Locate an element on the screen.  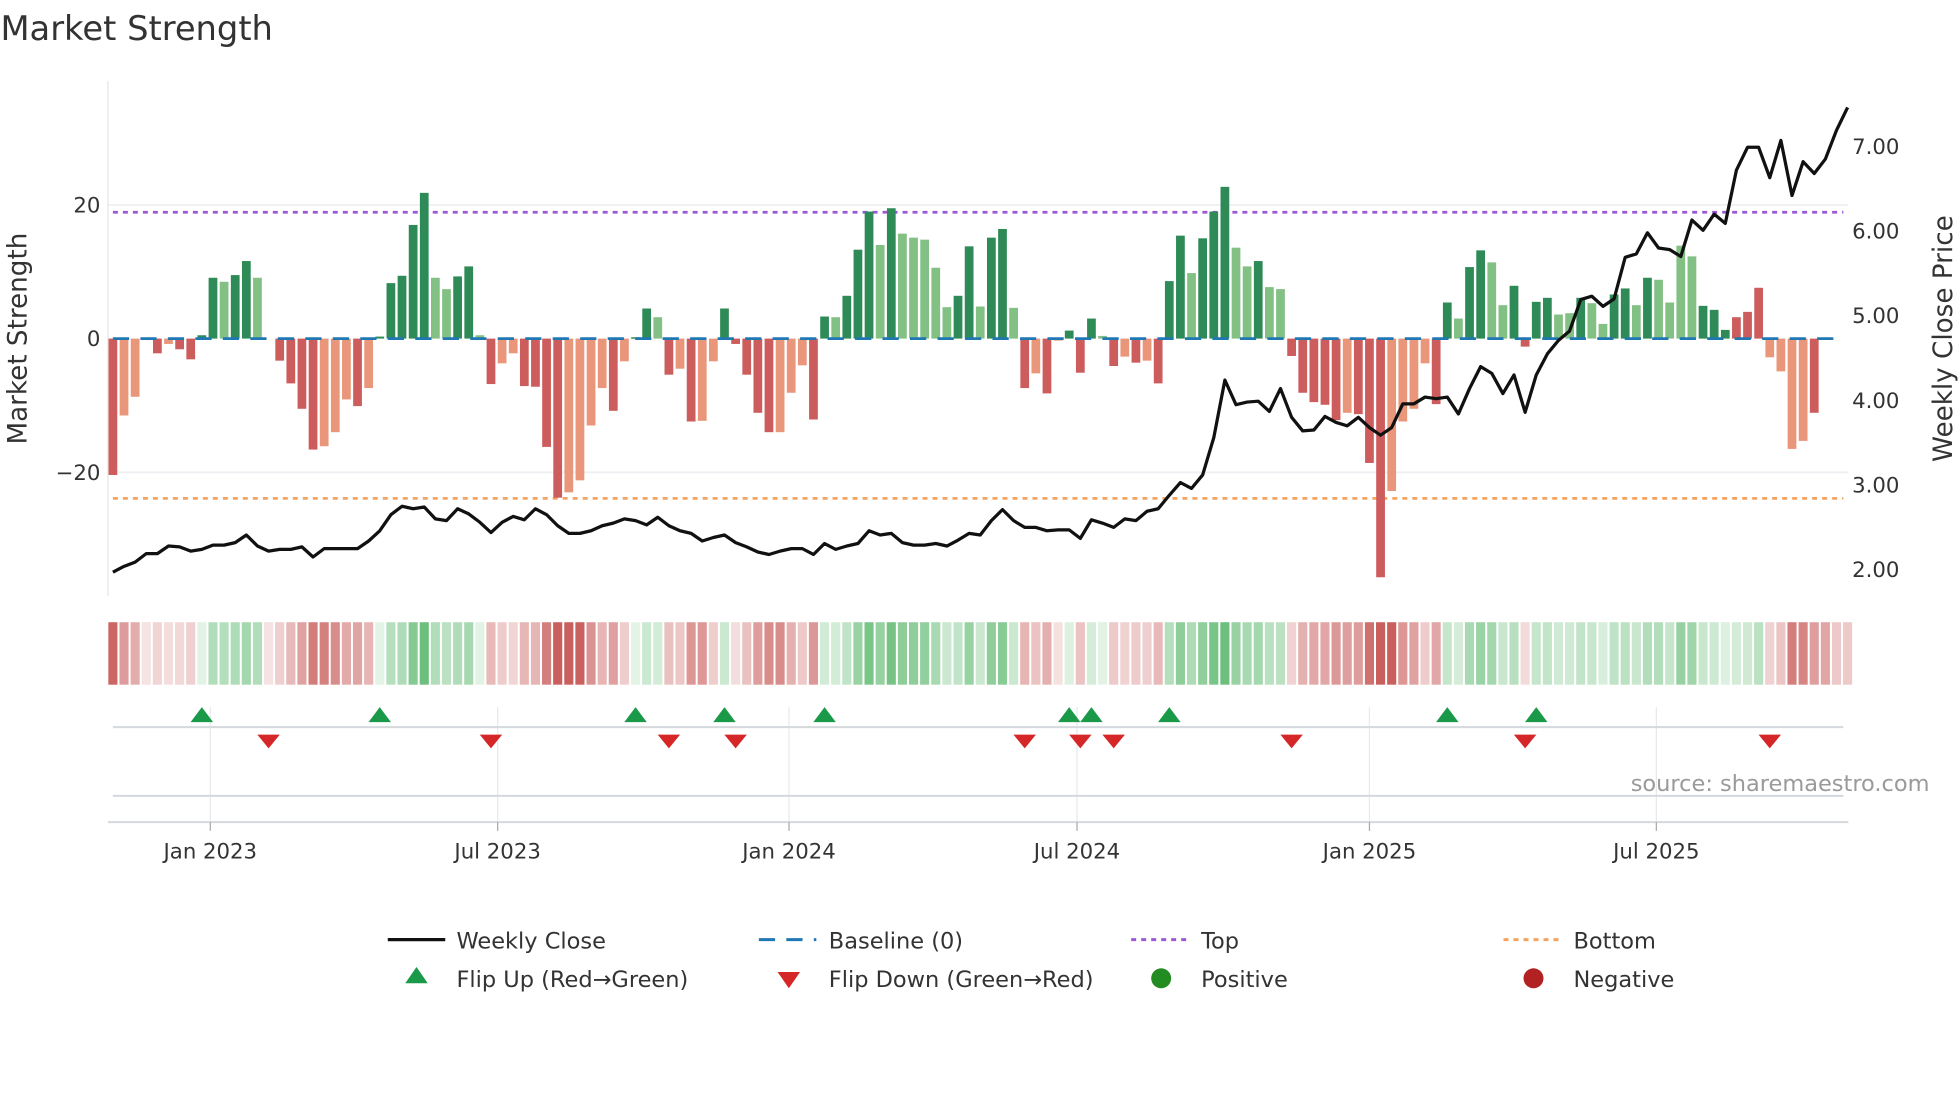
legend-item-flip-down: Flip Down (Green→Red) is located at coordinates (935, 980).